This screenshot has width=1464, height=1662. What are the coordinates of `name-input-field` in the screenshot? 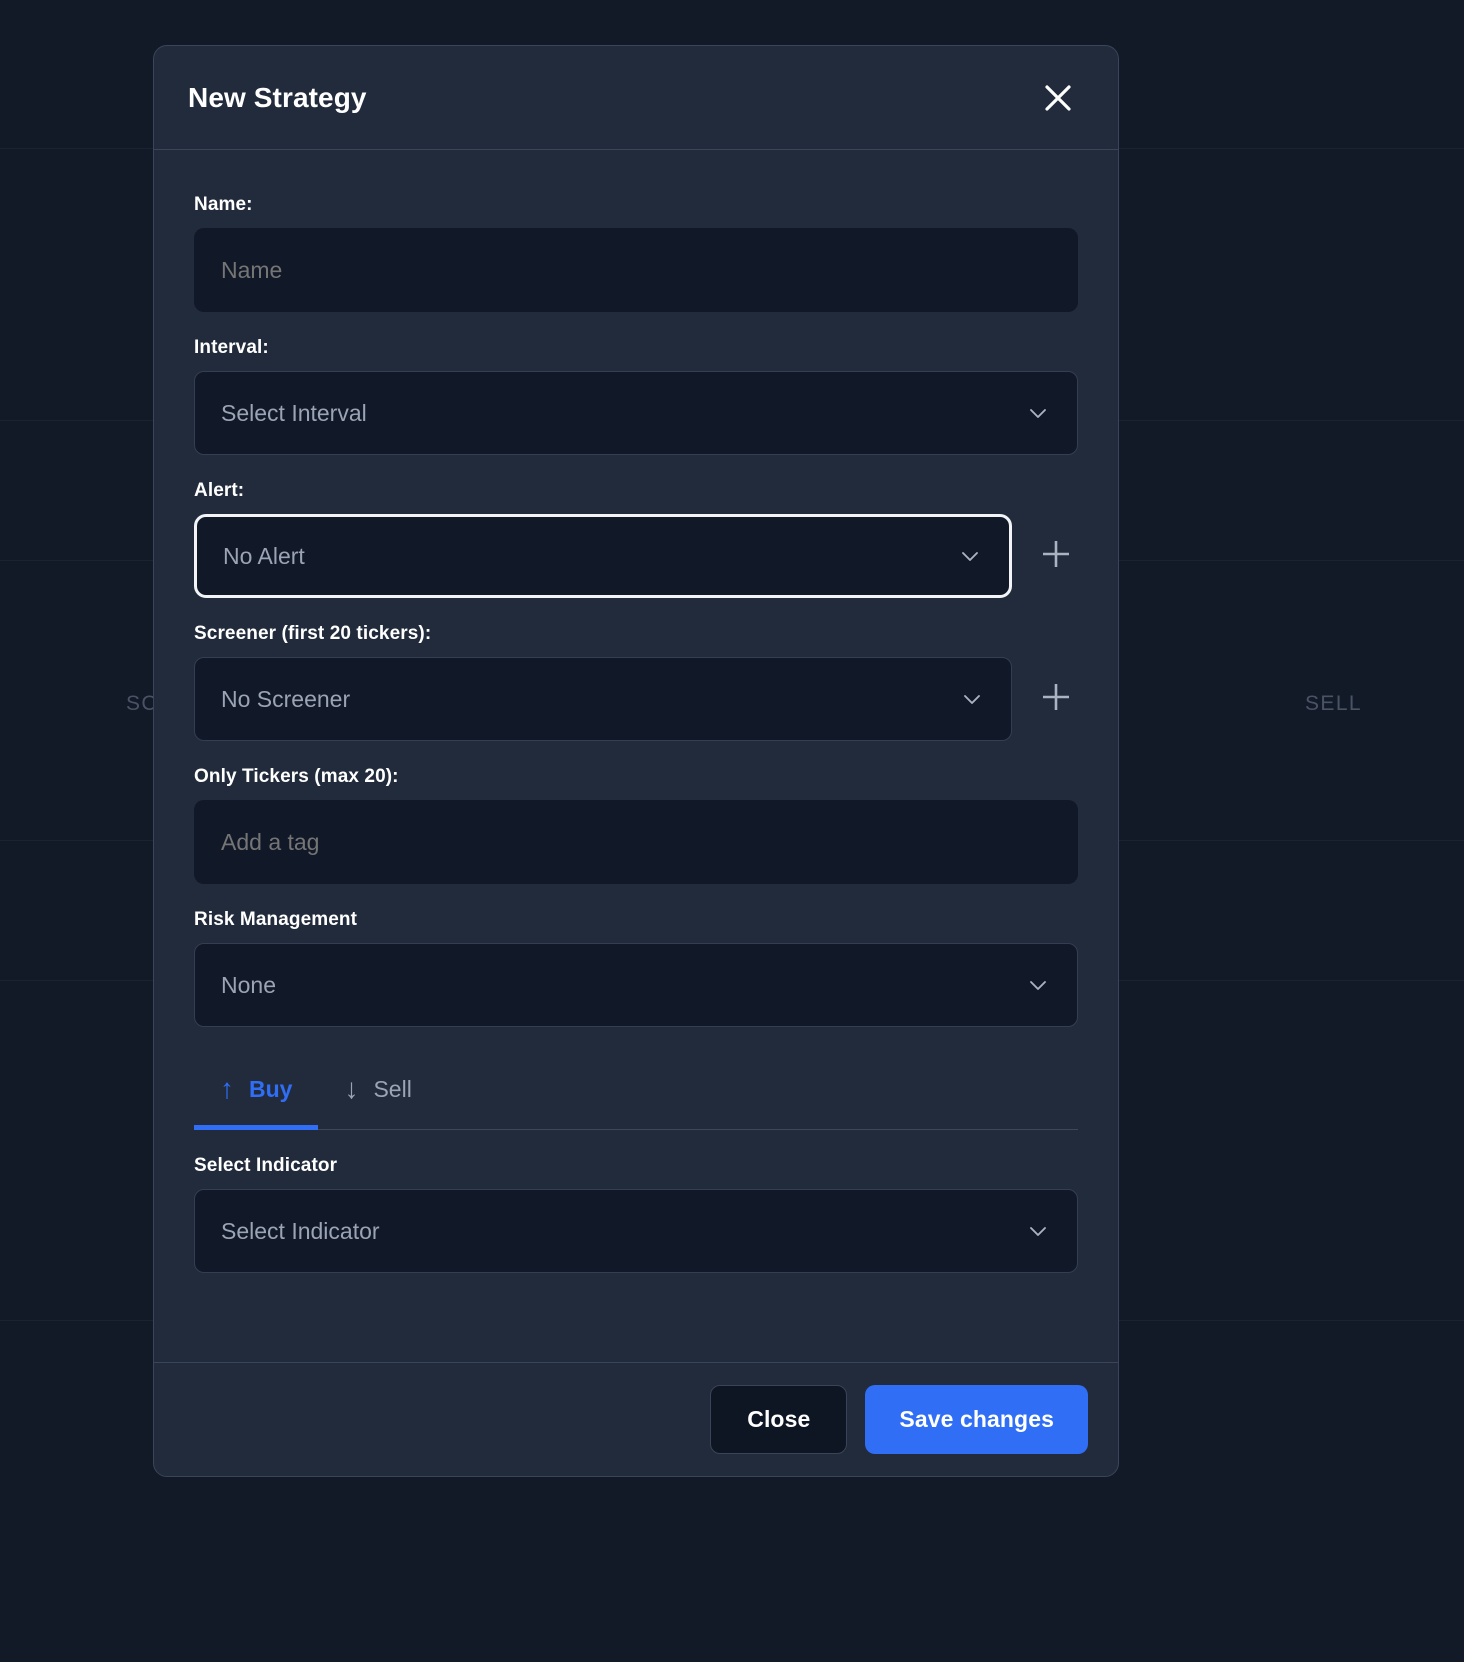 It's located at (636, 270).